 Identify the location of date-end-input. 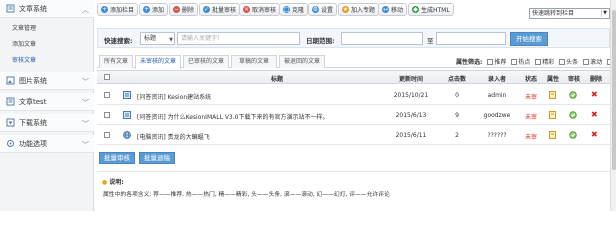
(471, 38).